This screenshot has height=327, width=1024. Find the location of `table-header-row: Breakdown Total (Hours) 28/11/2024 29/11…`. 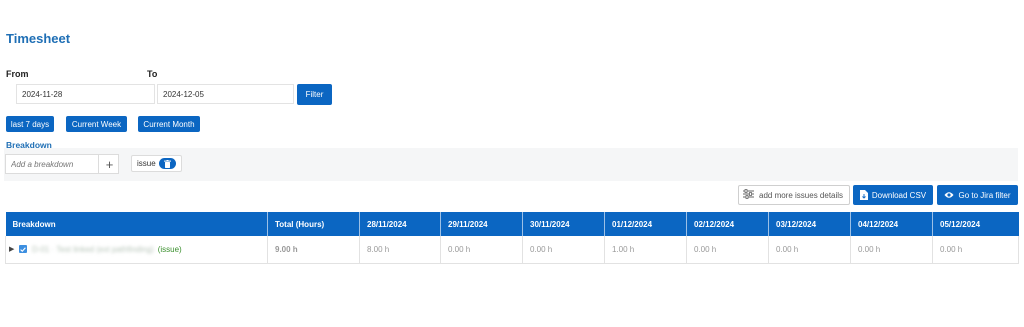

table-header-row: Breakdown Total (Hours) 28/11/2024 29/11… is located at coordinates (512, 224).